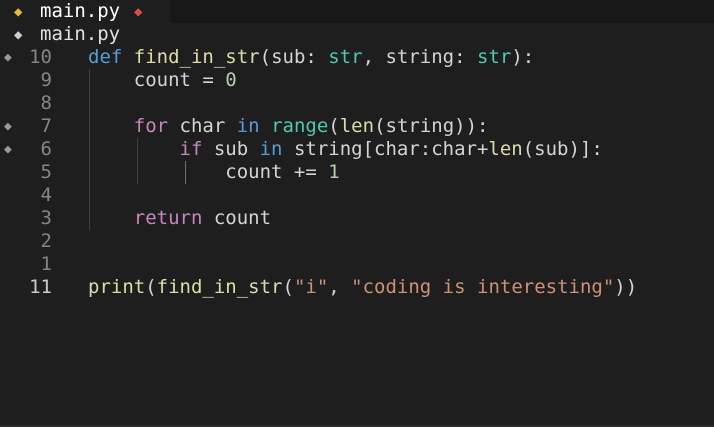 The height and width of the screenshot is (427, 714). I want to click on code-token: count =, so click(157, 80).